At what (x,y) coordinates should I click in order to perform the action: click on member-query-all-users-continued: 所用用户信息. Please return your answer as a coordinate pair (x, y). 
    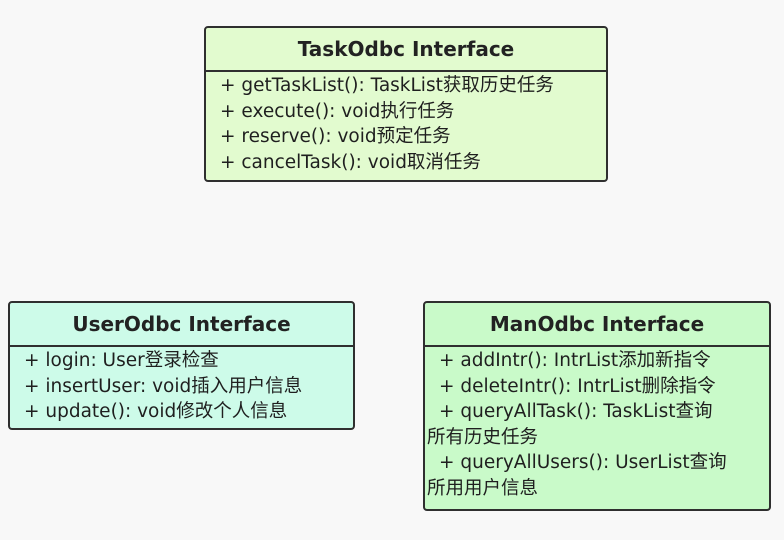
    Looking at the image, I should click on (483, 488).